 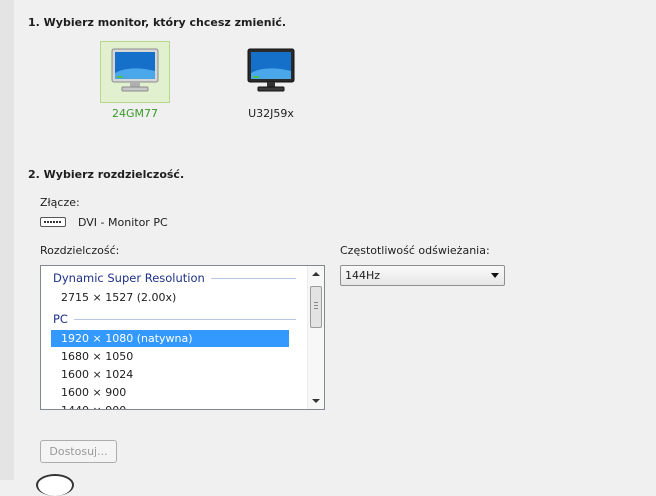 I want to click on monitor-label-24gm77: 24GM77, so click(x=134, y=113).